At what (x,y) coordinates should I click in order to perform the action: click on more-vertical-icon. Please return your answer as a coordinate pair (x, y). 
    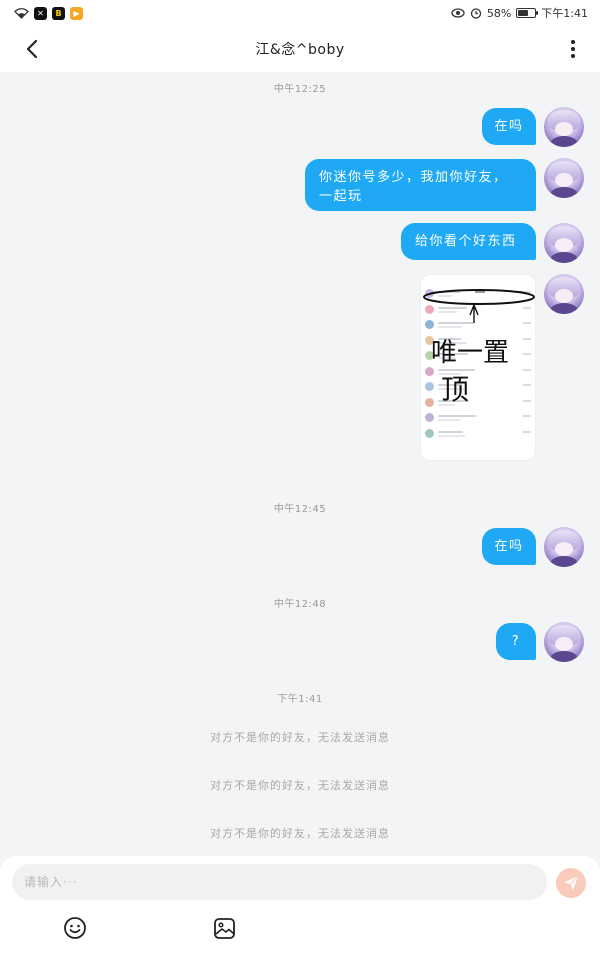
    Looking at the image, I should click on (573, 49).